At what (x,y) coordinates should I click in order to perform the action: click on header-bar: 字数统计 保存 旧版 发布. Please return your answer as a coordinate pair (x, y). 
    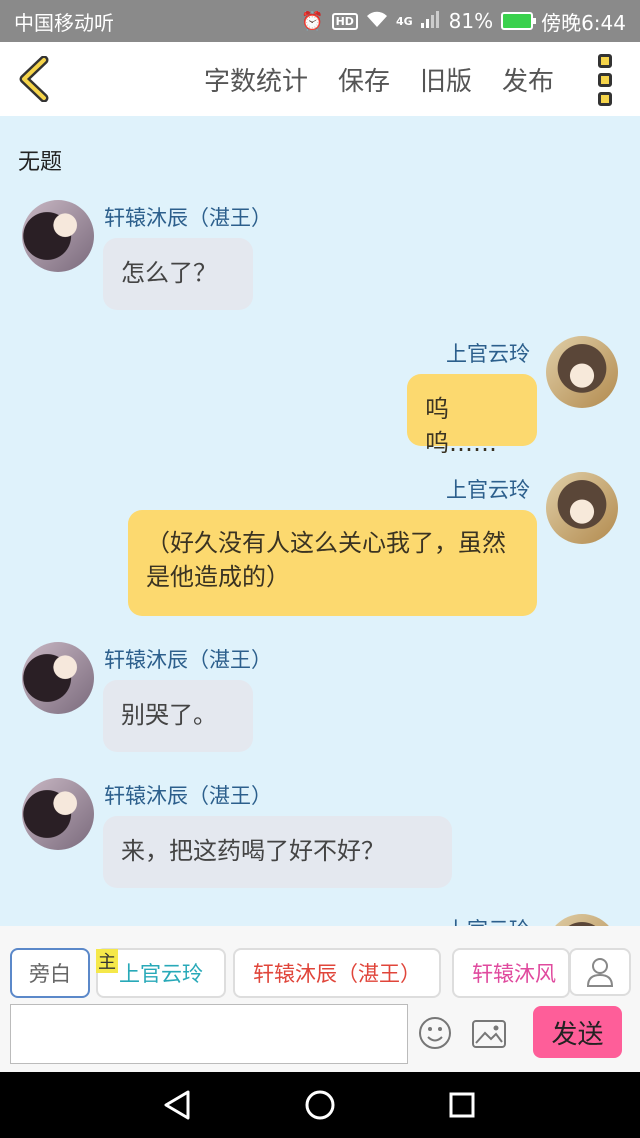
    Looking at the image, I should click on (320, 79).